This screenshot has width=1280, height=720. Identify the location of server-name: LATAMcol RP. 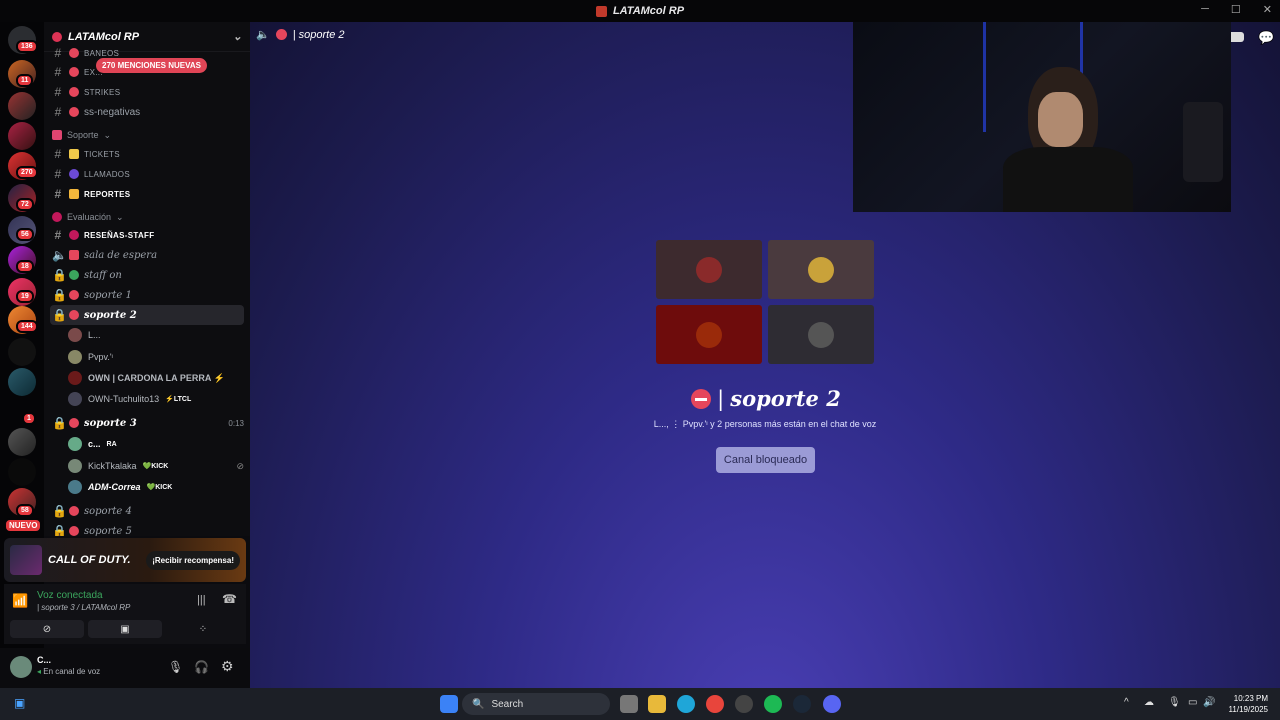
(104, 36).